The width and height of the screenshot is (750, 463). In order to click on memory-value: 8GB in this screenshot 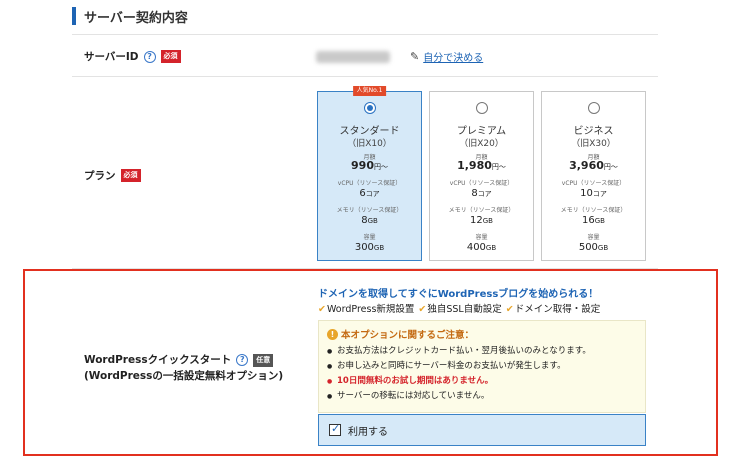, I will do `click(369, 220)`.